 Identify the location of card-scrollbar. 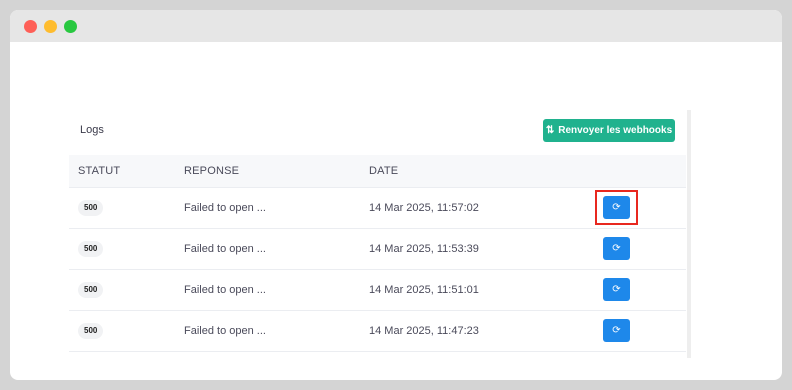
(689, 234).